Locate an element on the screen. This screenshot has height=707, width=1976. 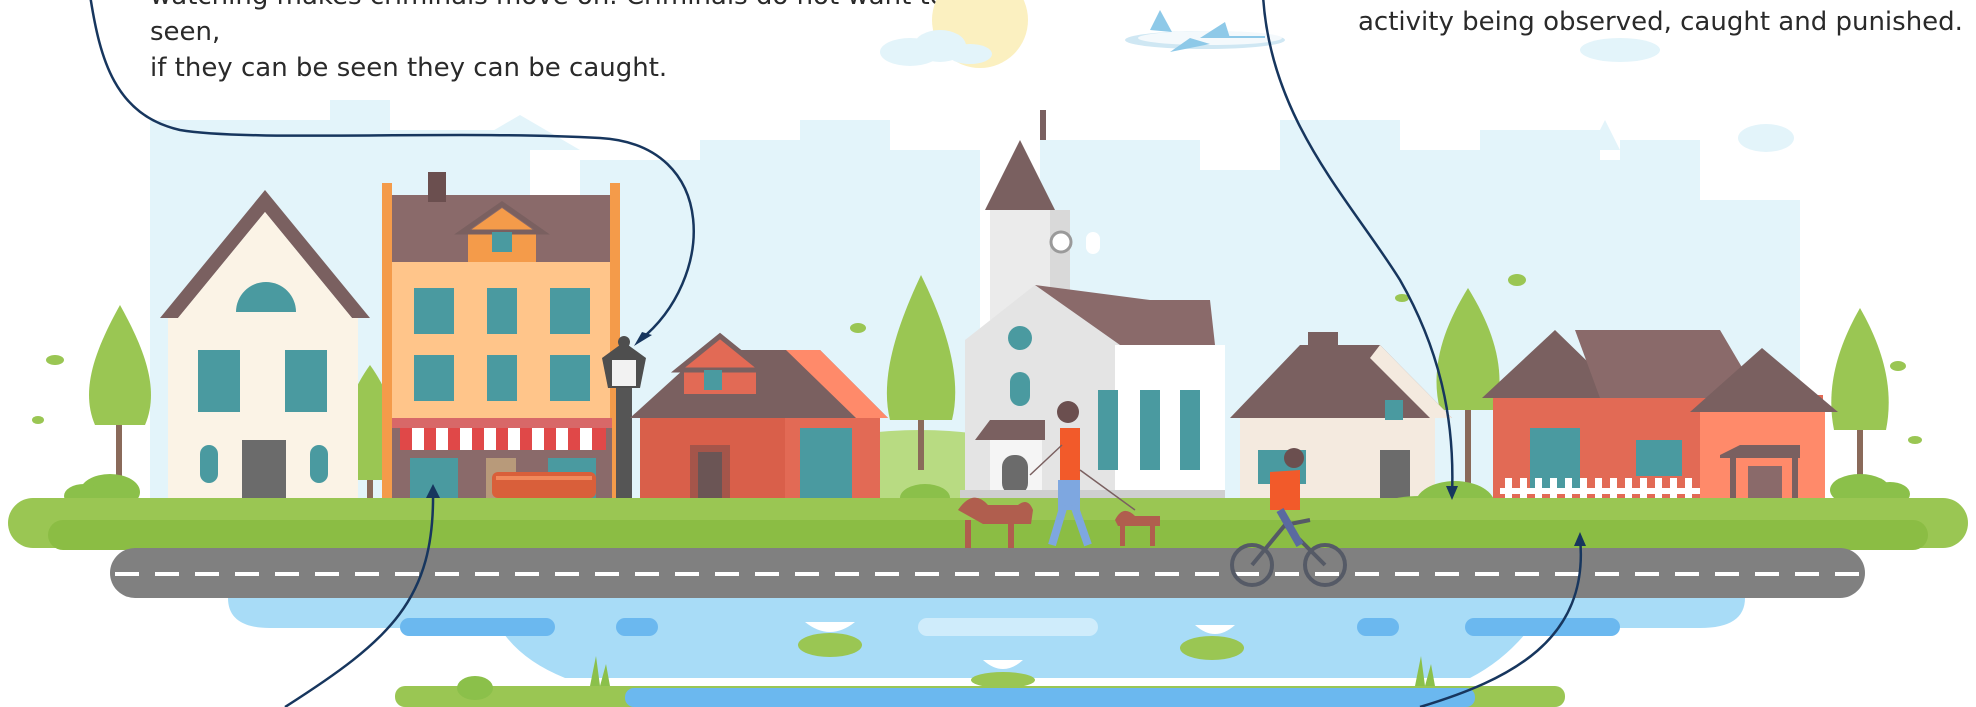
river is located at coordinates (986, 652).